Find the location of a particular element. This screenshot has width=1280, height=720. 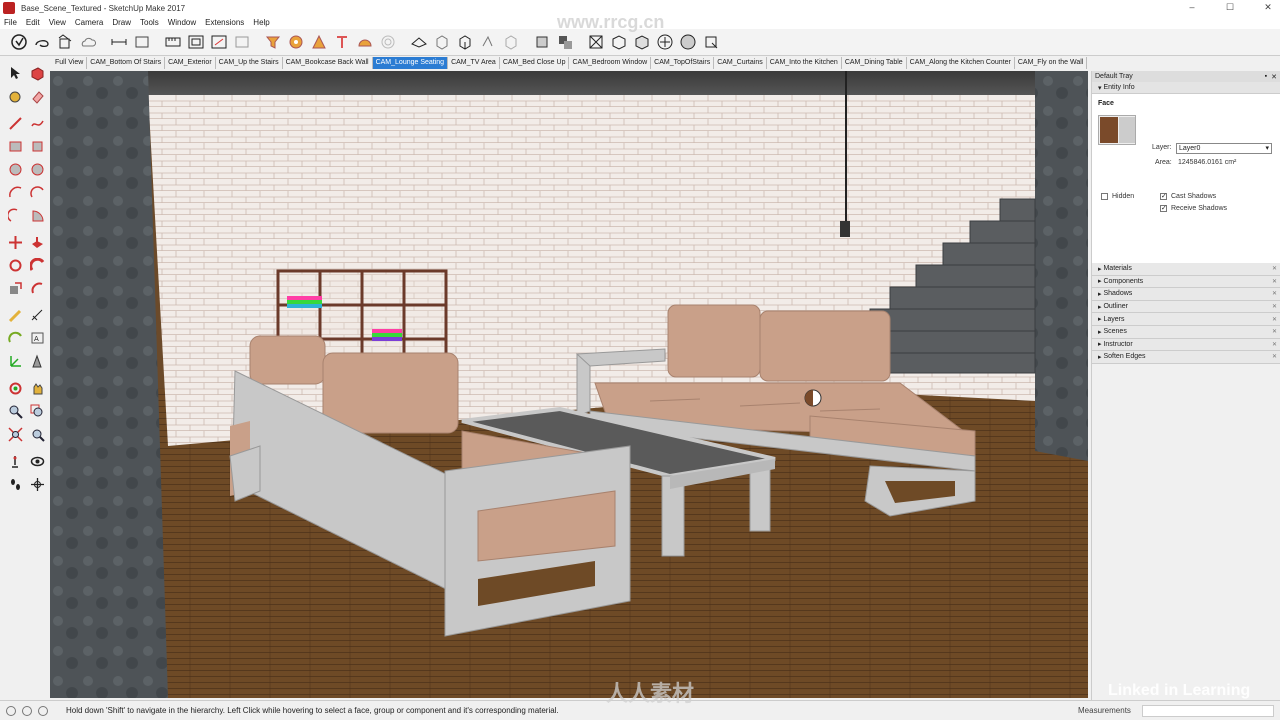

menu-file: File is located at coordinates (10, 22).